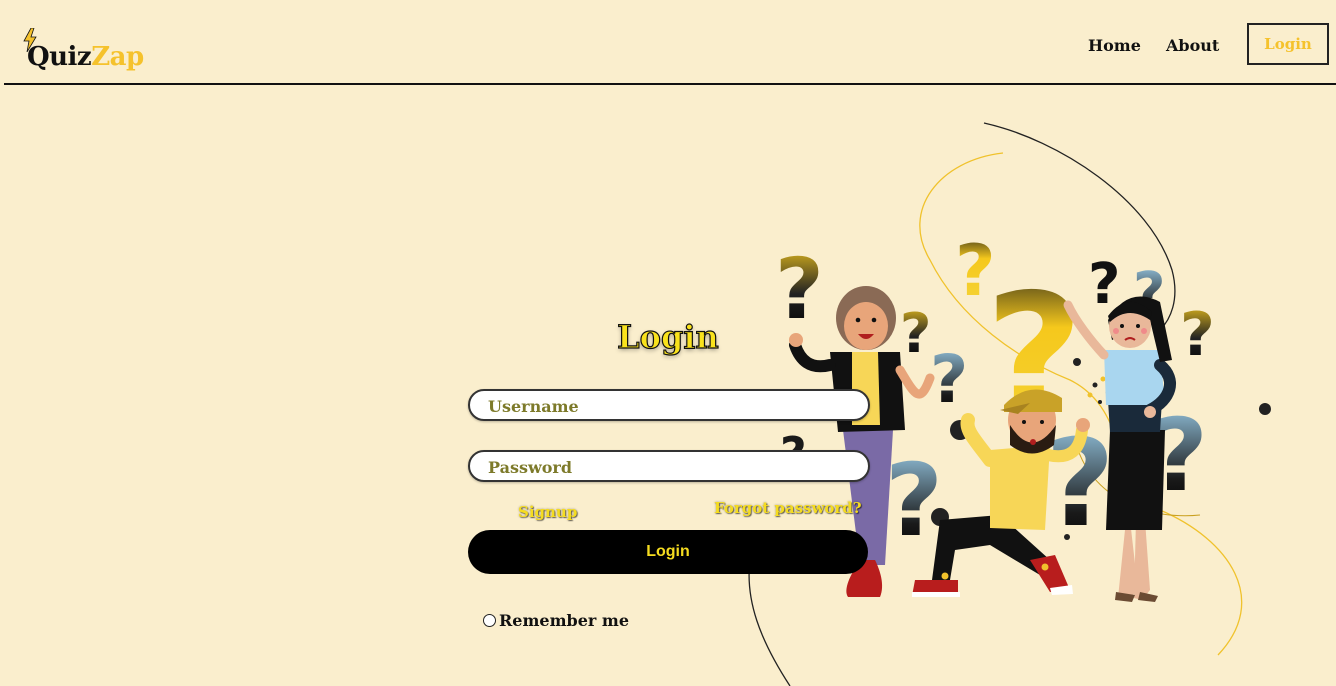  I want to click on password-field, so click(669, 466).